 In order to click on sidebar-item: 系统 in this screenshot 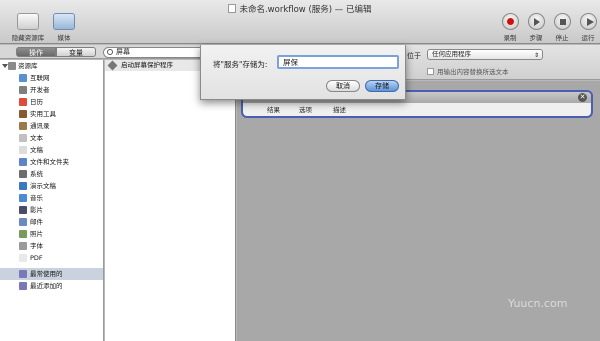, I will do `click(51, 174)`.